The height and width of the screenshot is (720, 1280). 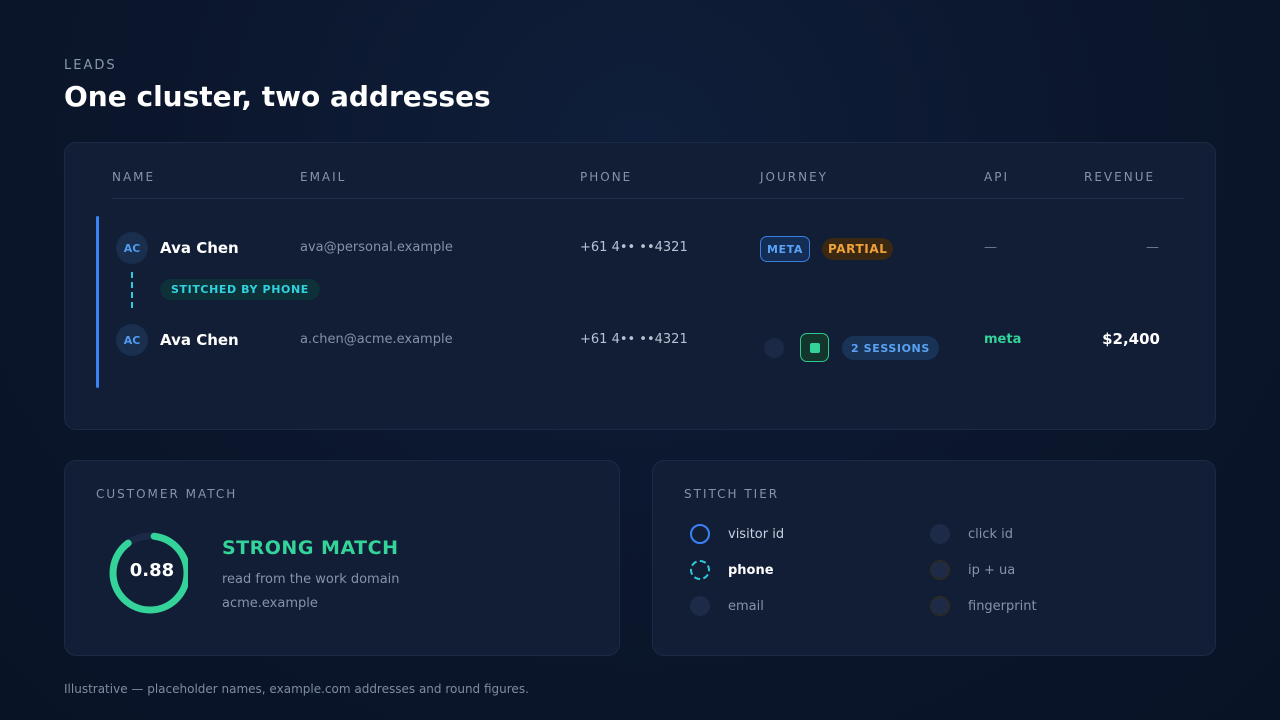 I want to click on dashed-ring-icon, so click(x=700, y=570).